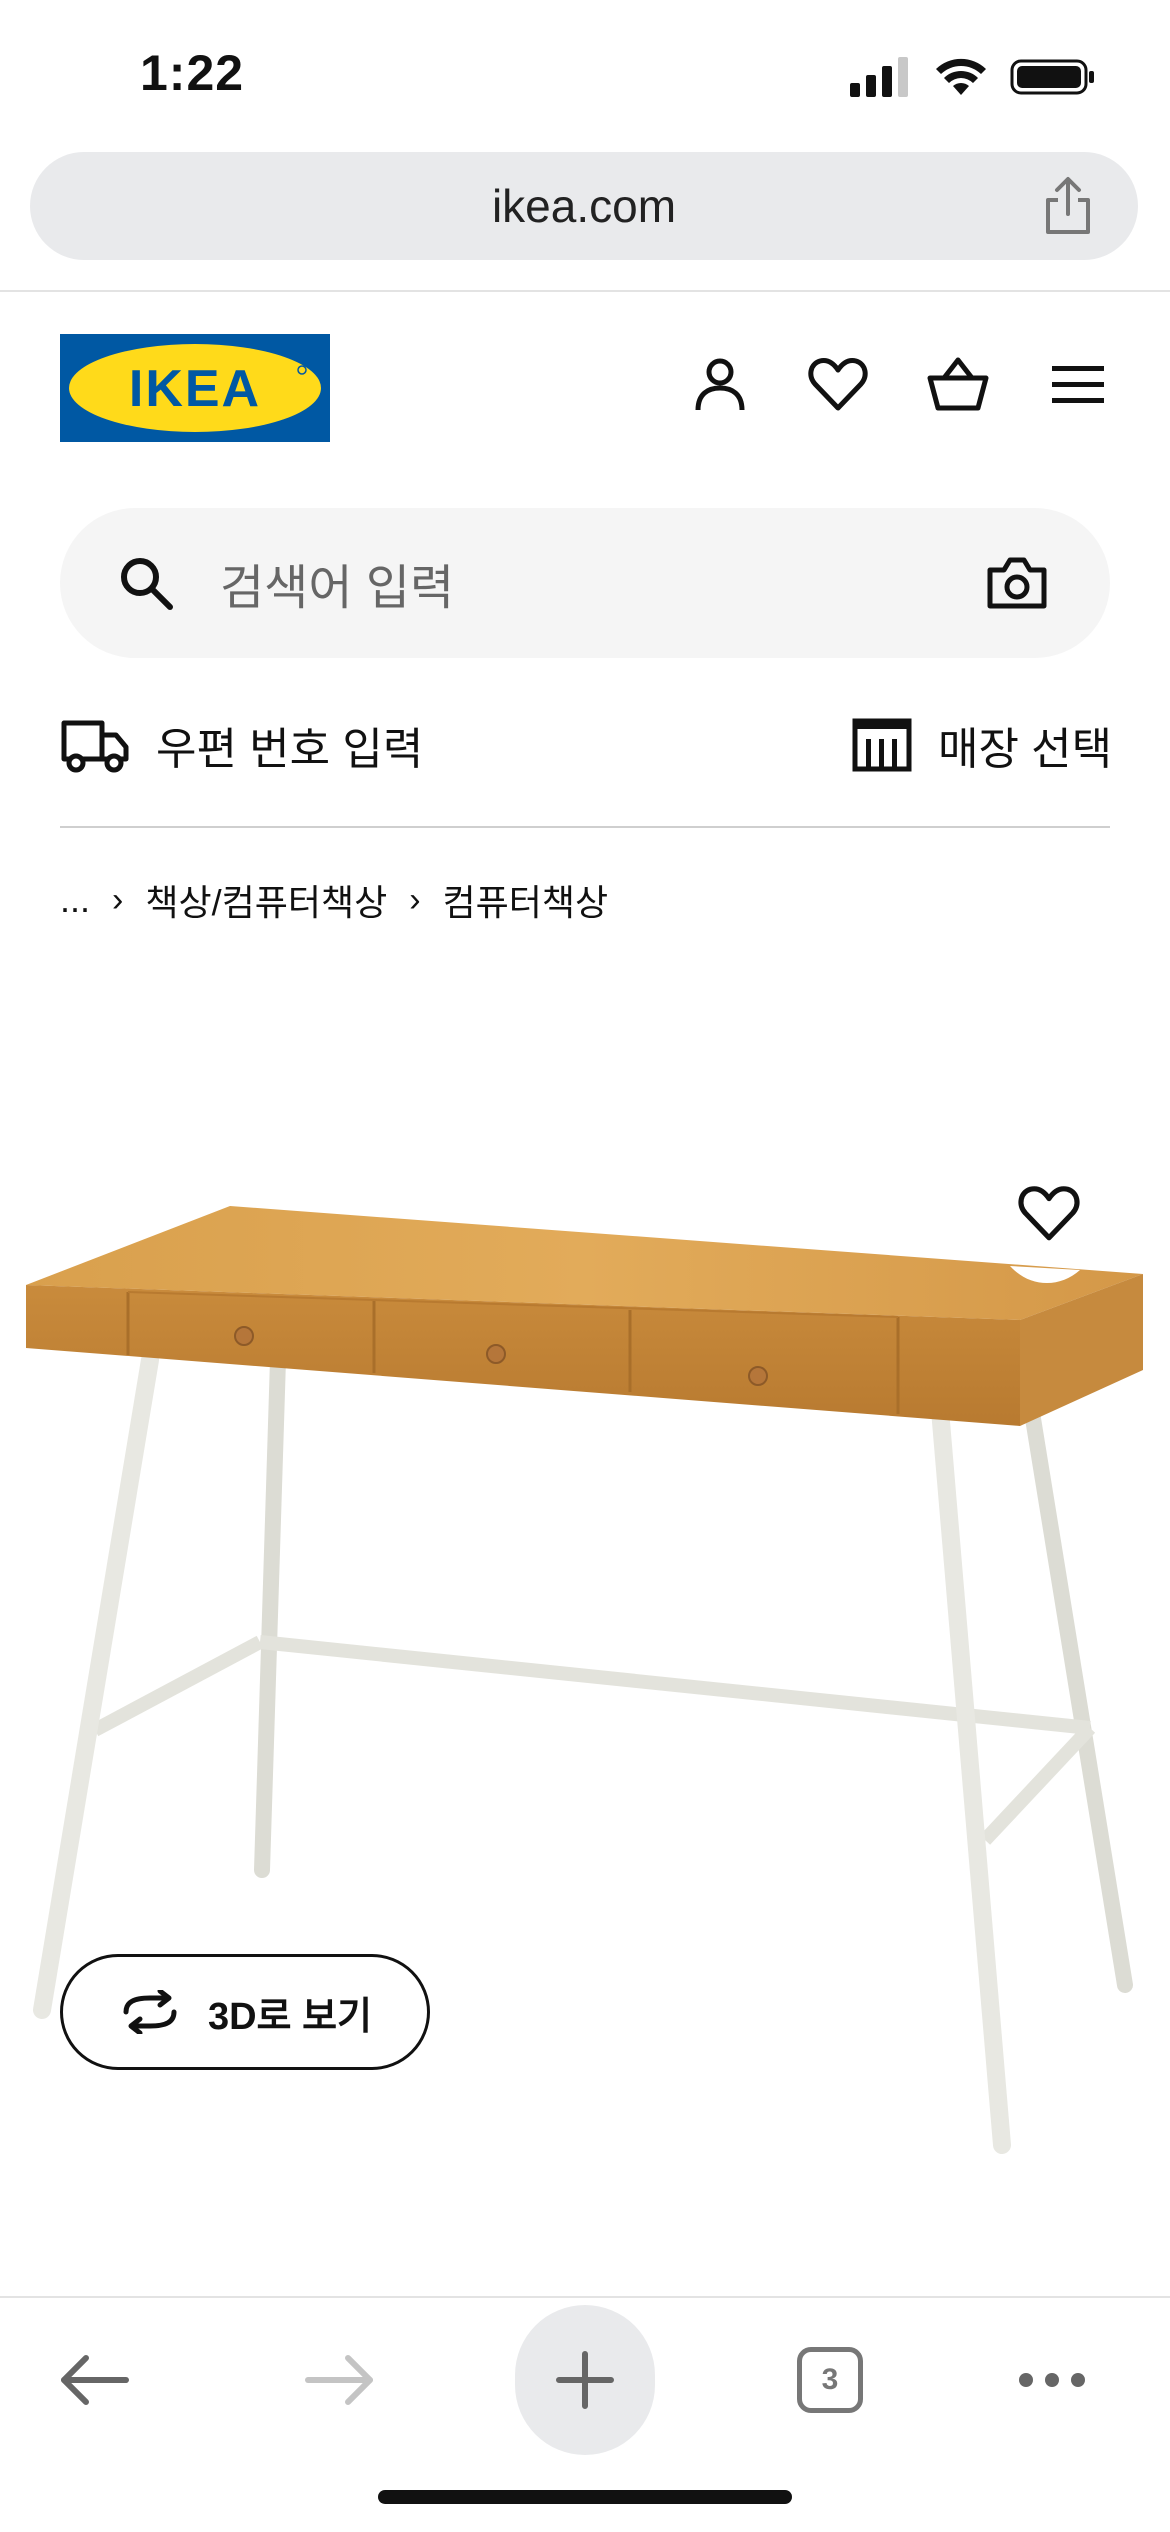 The height and width of the screenshot is (2532, 1170). I want to click on store-icon, so click(882, 745).